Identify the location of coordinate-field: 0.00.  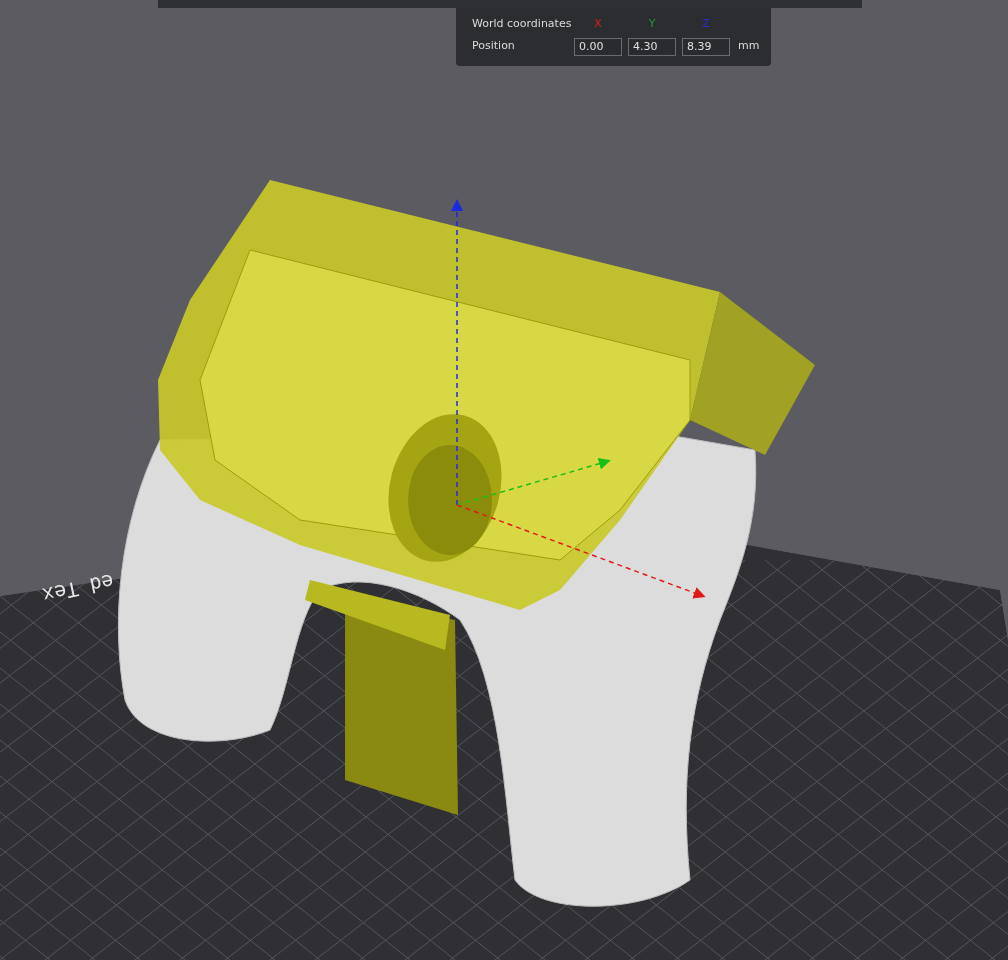
(598, 46).